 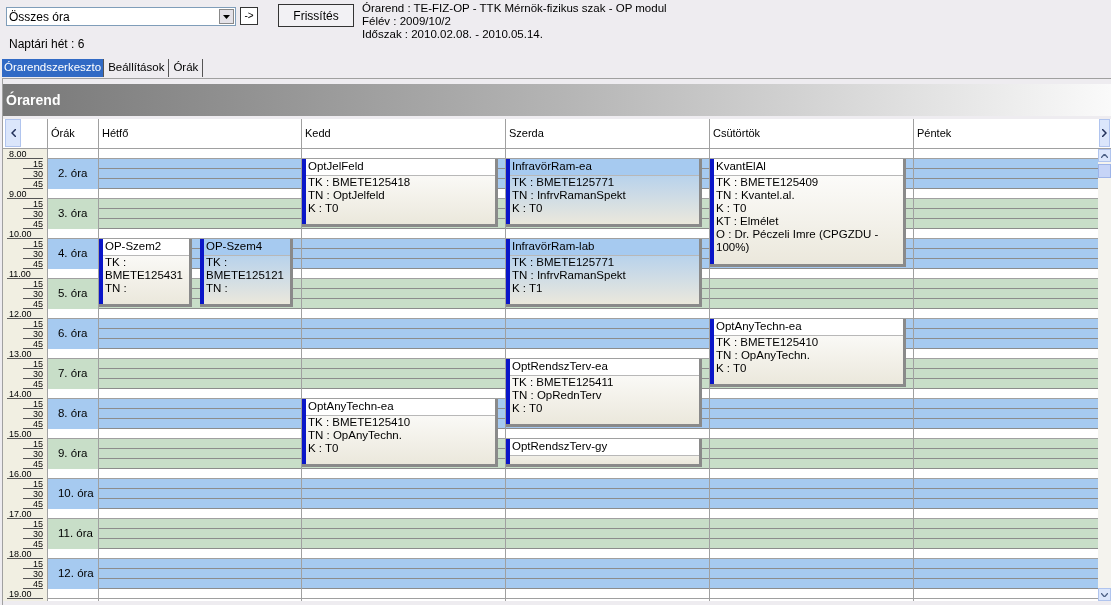 I want to click on time-label: 11.00, so click(x=19, y=274).